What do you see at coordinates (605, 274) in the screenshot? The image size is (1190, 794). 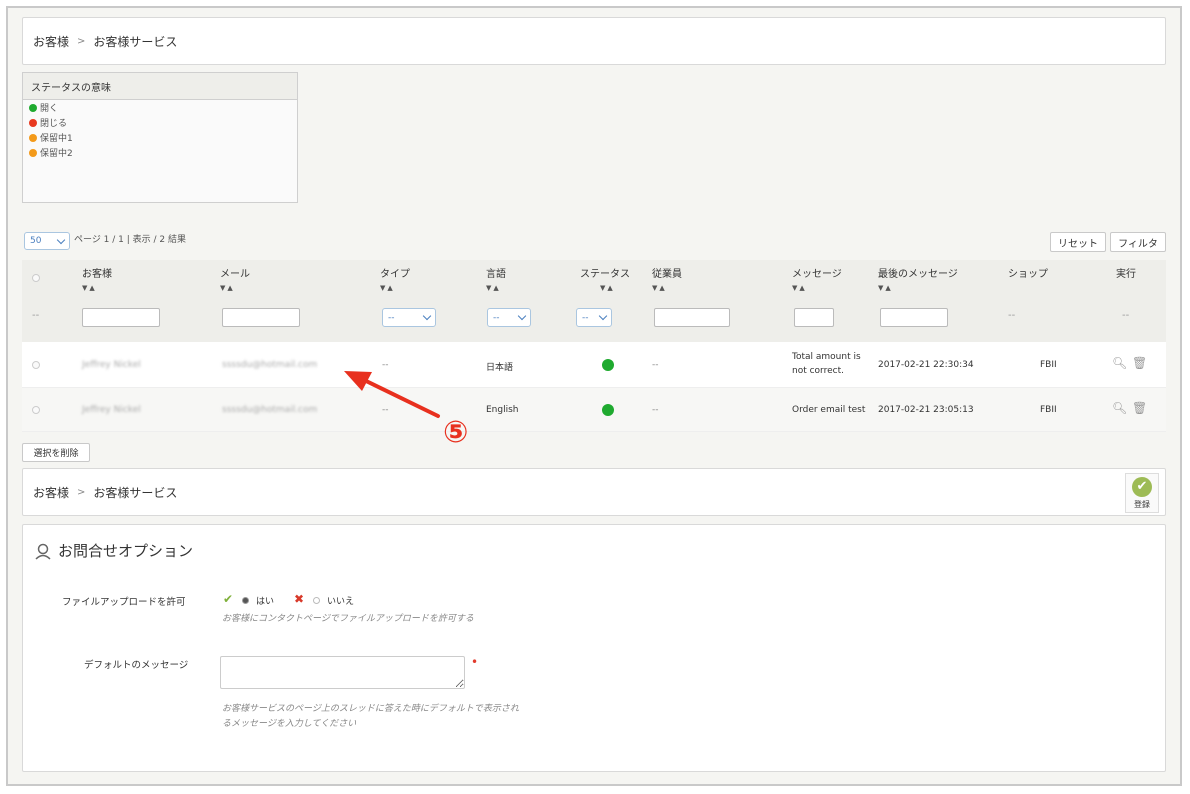 I see `col-status: ステータス` at bounding box center [605, 274].